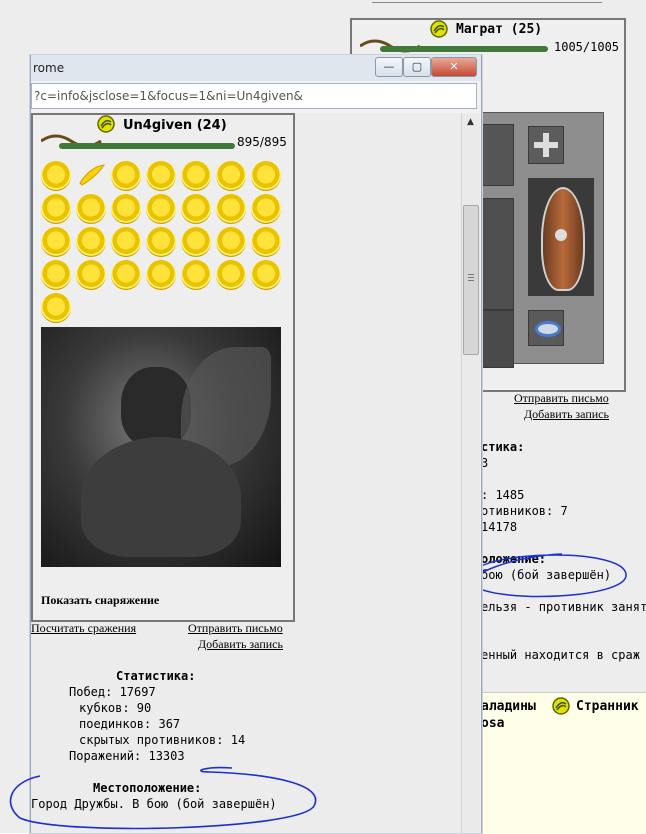  I want to click on bg-notice-busy: ельзя - противник занят, so click(563, 607).